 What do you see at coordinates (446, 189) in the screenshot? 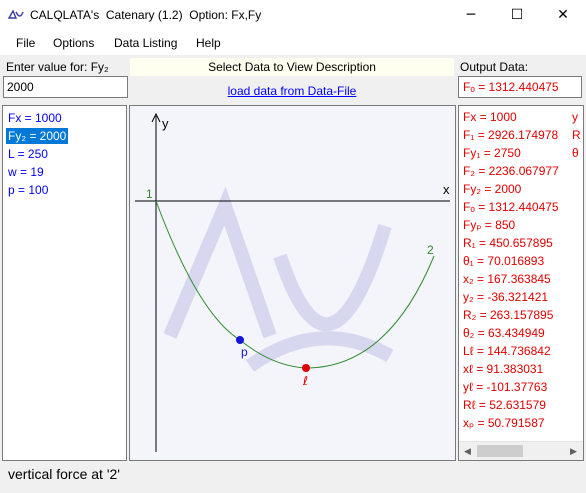
I see `x-axis-label: x` at bounding box center [446, 189].